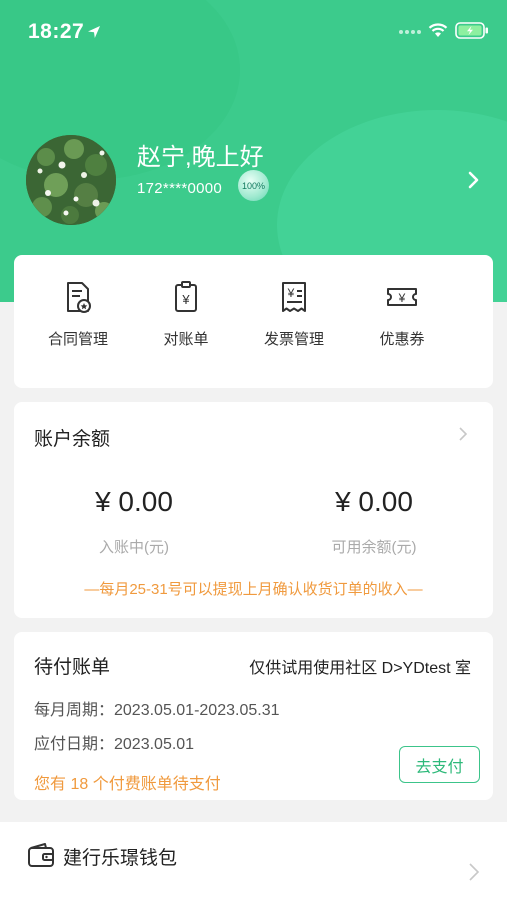  I want to click on quick-action-label: 对账单, so click(186, 339).